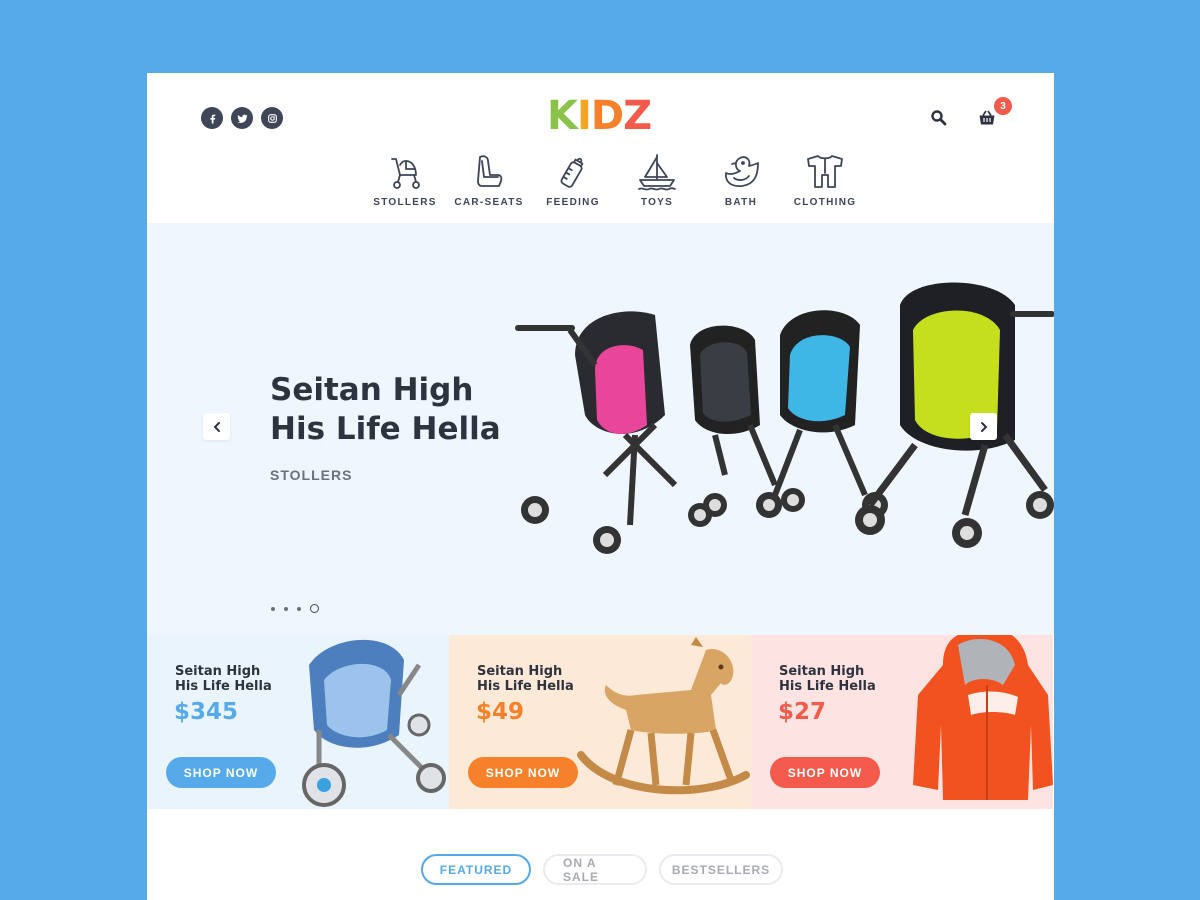 This screenshot has height=900, width=1200. What do you see at coordinates (741, 202) in the screenshot?
I see `category-label: BATH` at bounding box center [741, 202].